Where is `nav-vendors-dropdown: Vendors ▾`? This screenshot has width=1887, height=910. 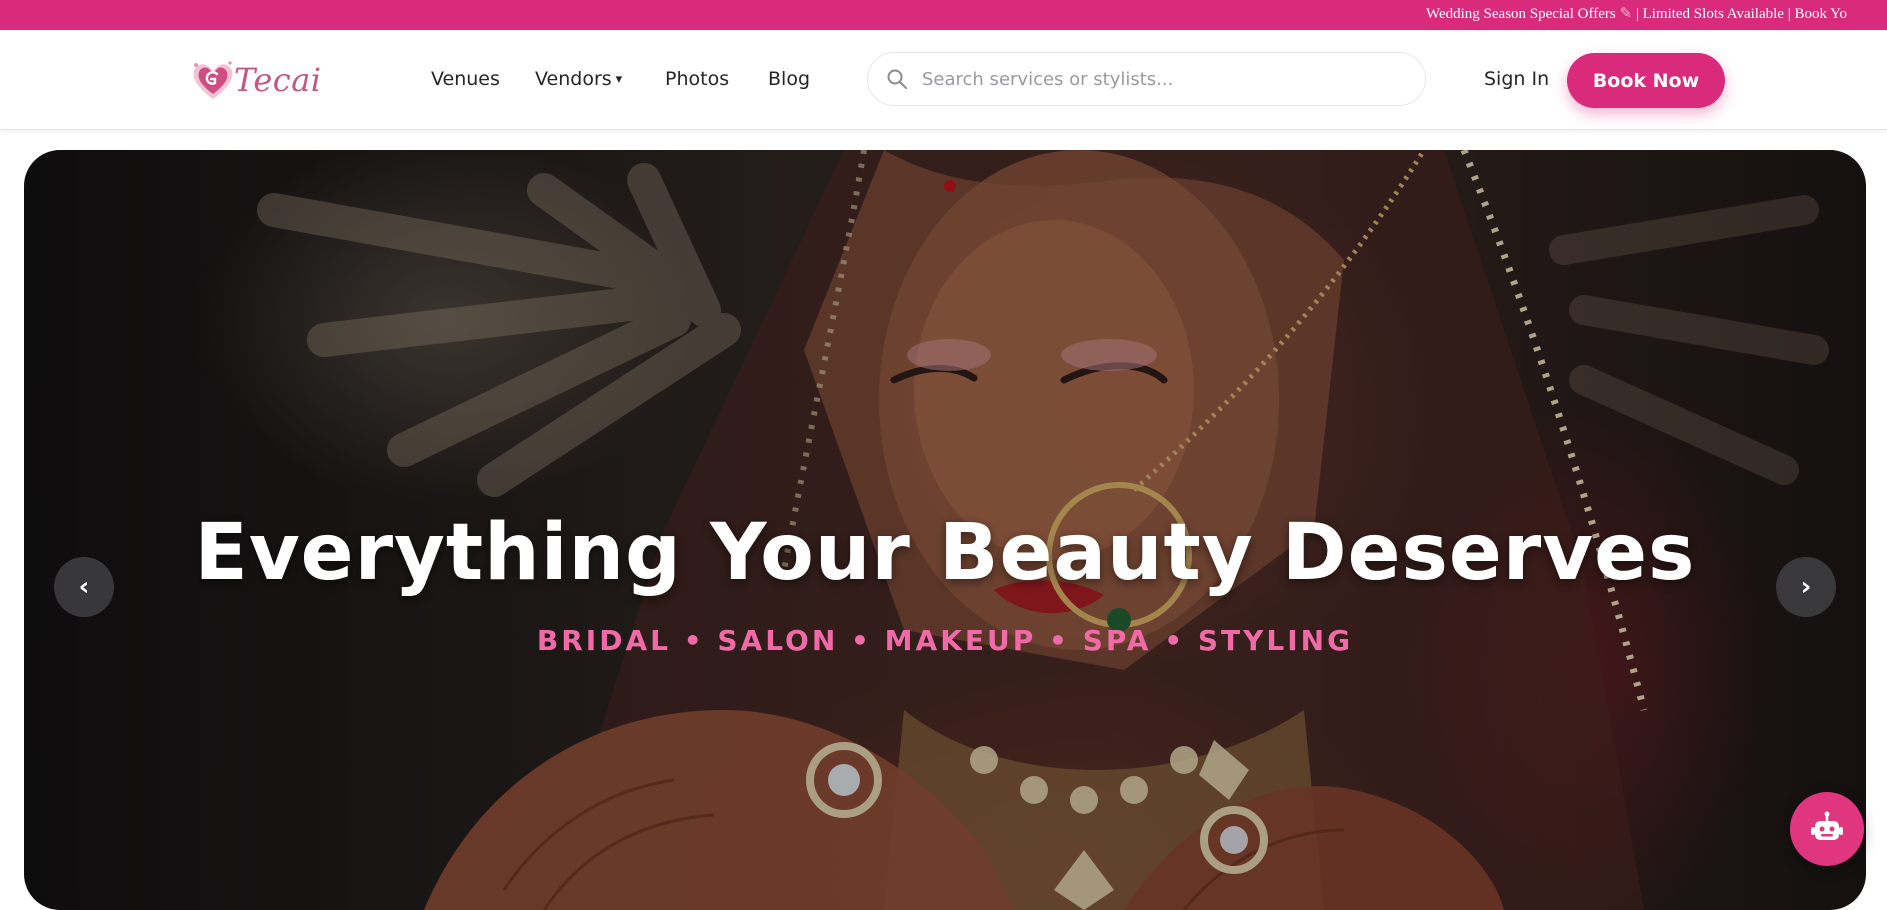
nav-vendors-dropdown: Vendors ▾ is located at coordinates (578, 79).